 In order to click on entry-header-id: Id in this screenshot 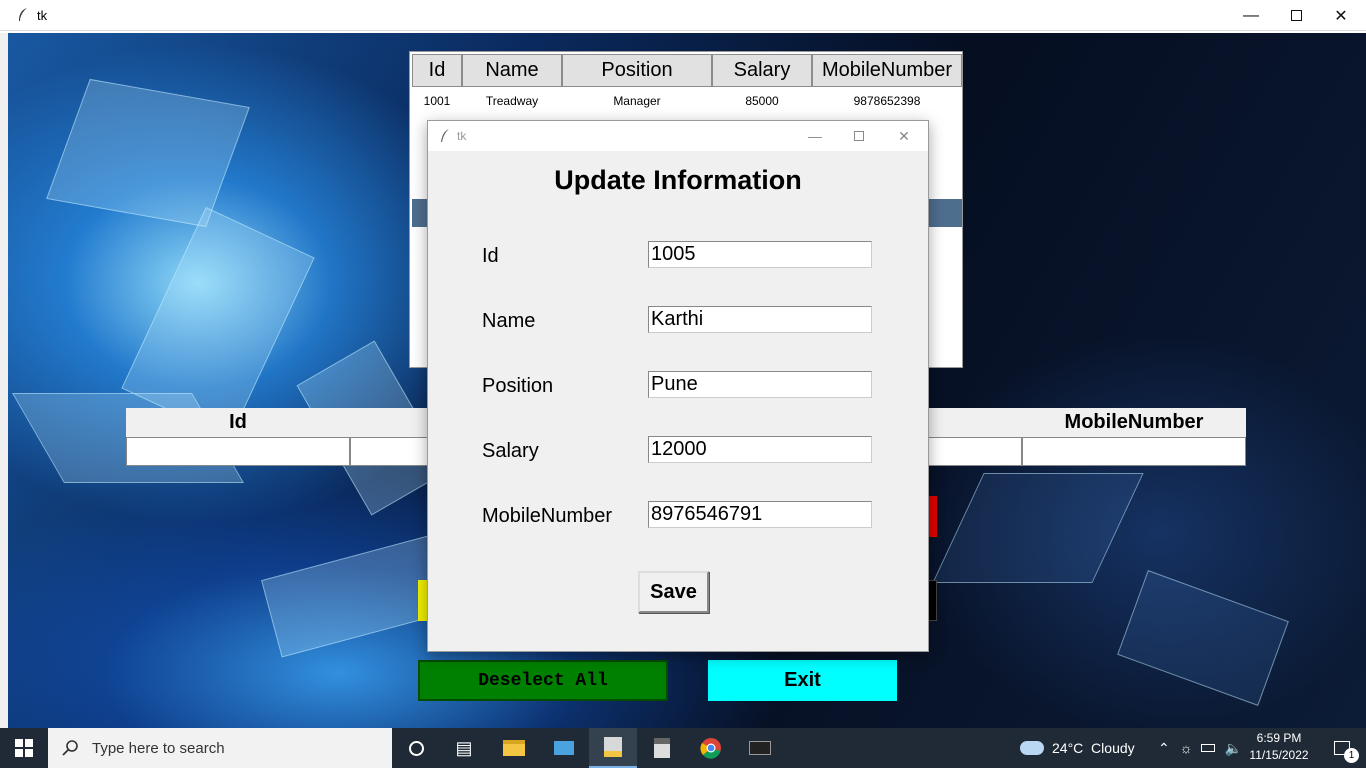, I will do `click(238, 422)`.